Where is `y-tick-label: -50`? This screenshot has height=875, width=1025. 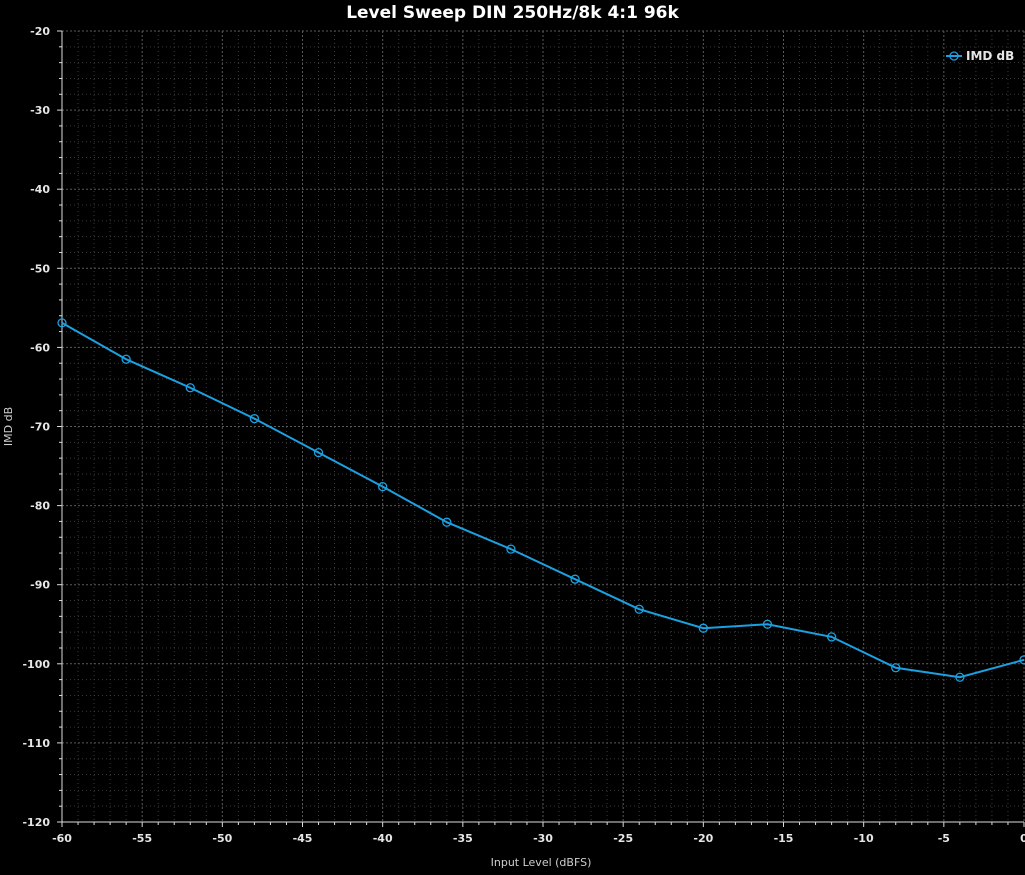
y-tick-label: -50 is located at coordinates (40, 268).